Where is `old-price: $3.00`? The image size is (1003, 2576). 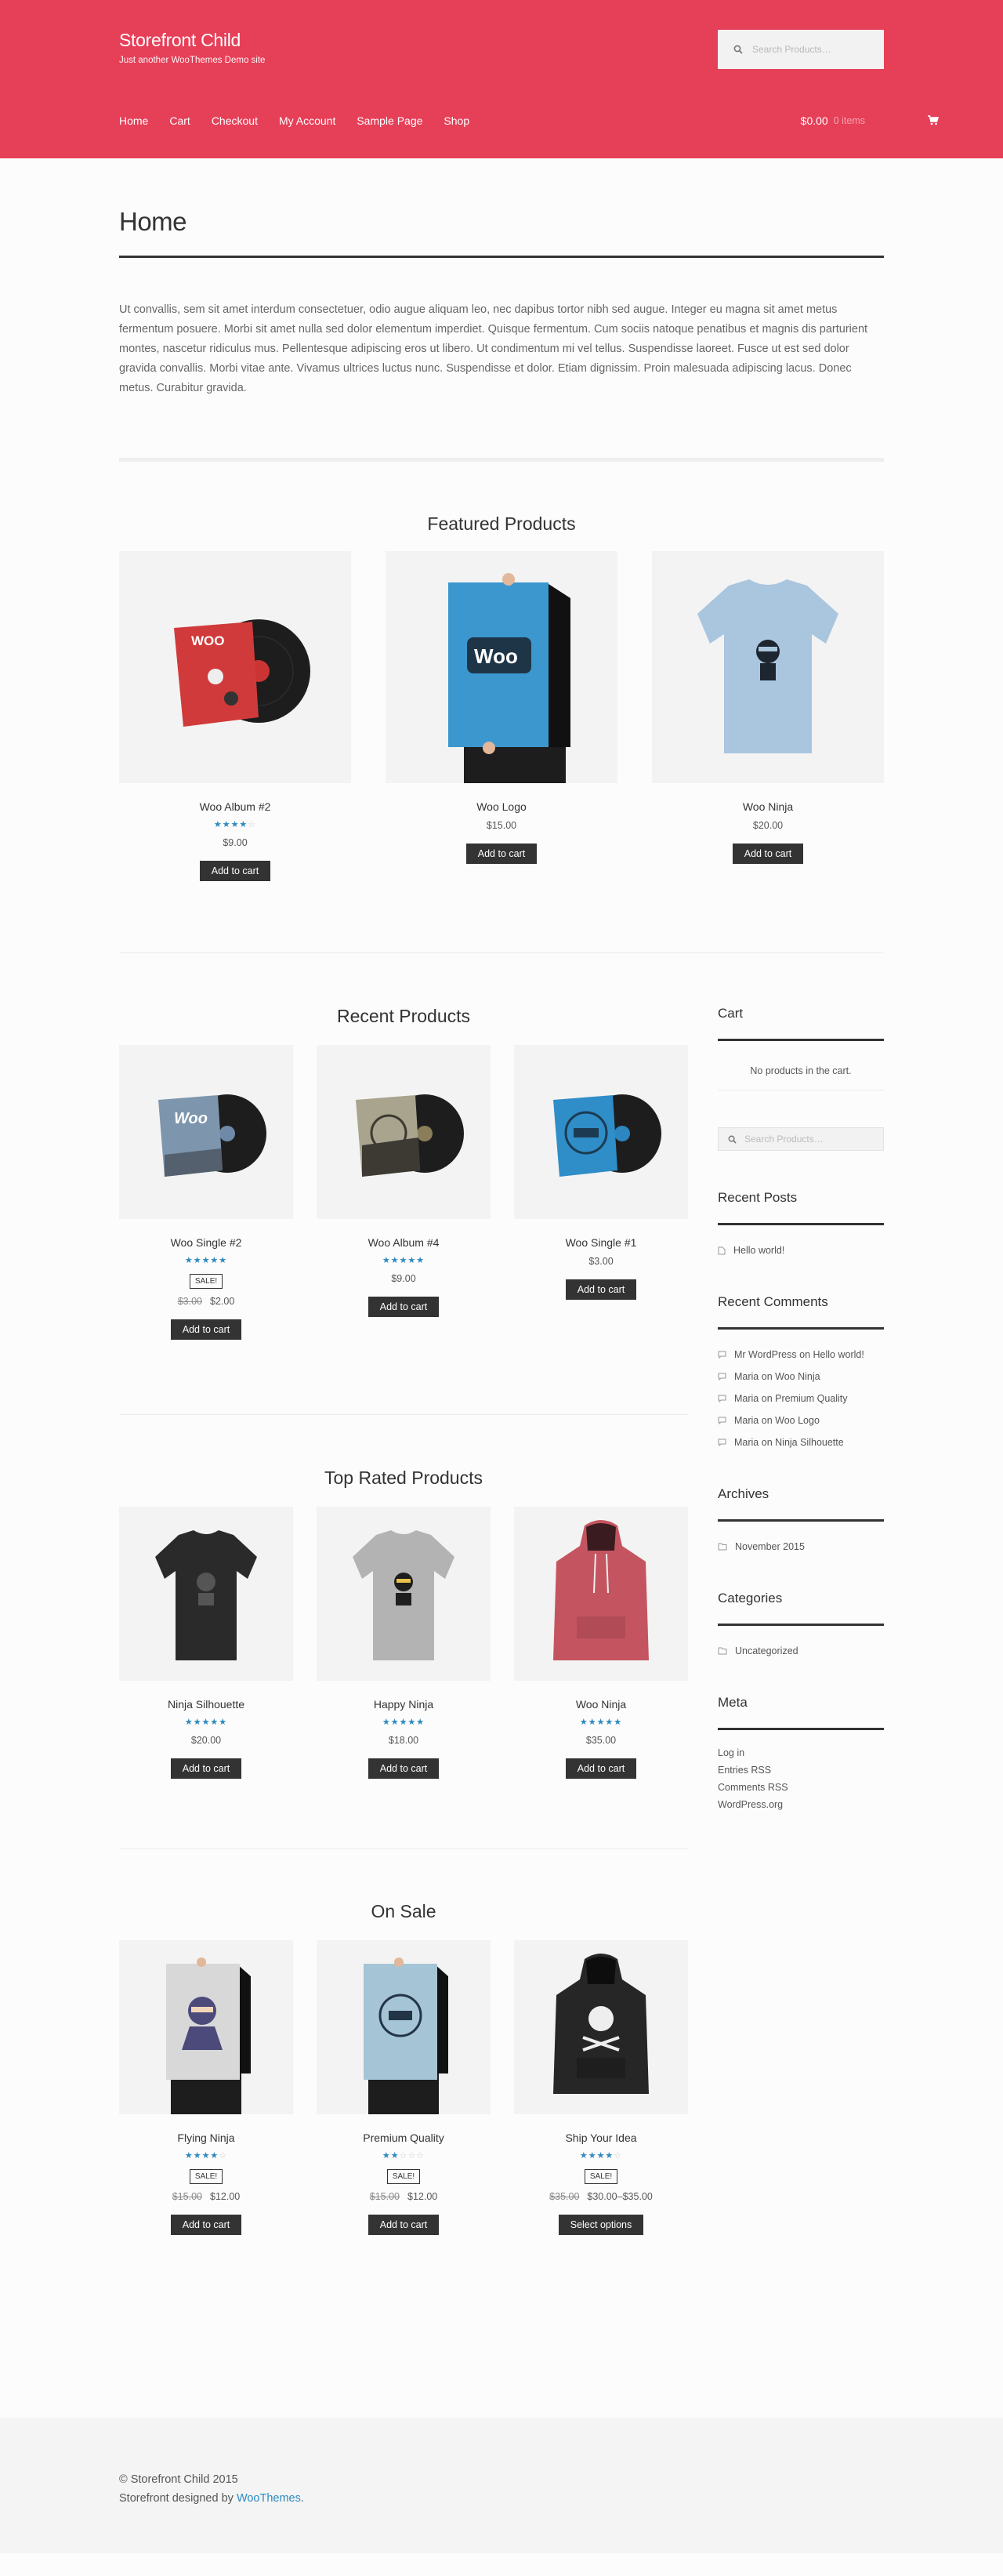 old-price: $3.00 is located at coordinates (189, 1301).